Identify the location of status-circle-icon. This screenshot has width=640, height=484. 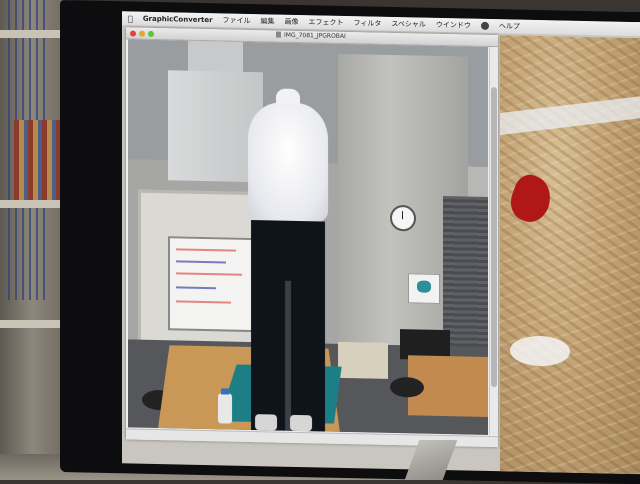
(484, 25).